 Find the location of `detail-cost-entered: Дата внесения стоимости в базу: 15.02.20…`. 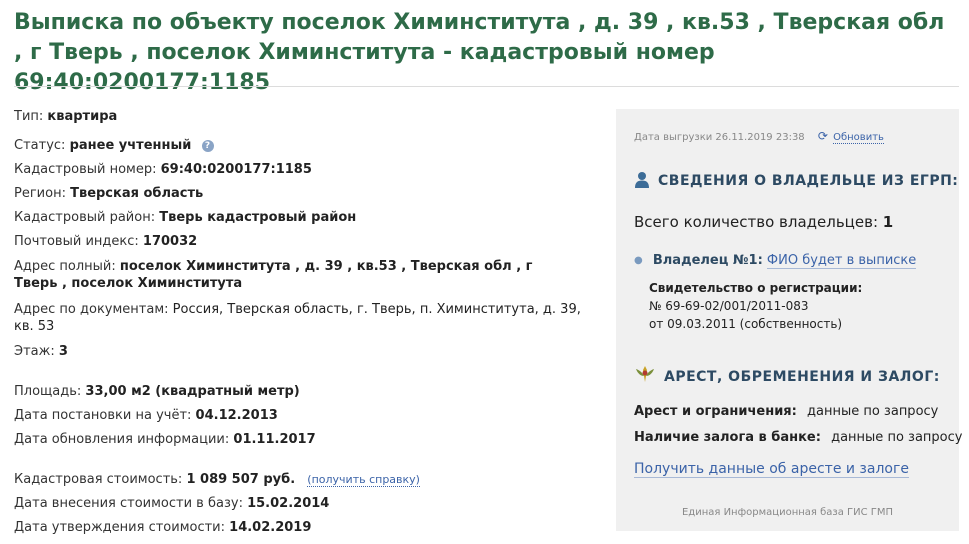

detail-cost-entered: Дата внесения стоимости в базу: 15.02.20… is located at coordinates (301, 503).